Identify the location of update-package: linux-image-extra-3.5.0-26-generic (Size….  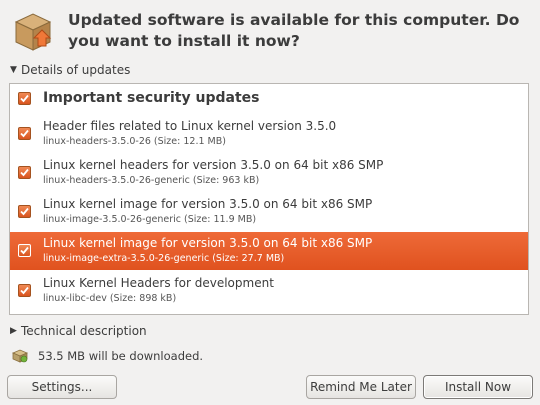
(164, 258).